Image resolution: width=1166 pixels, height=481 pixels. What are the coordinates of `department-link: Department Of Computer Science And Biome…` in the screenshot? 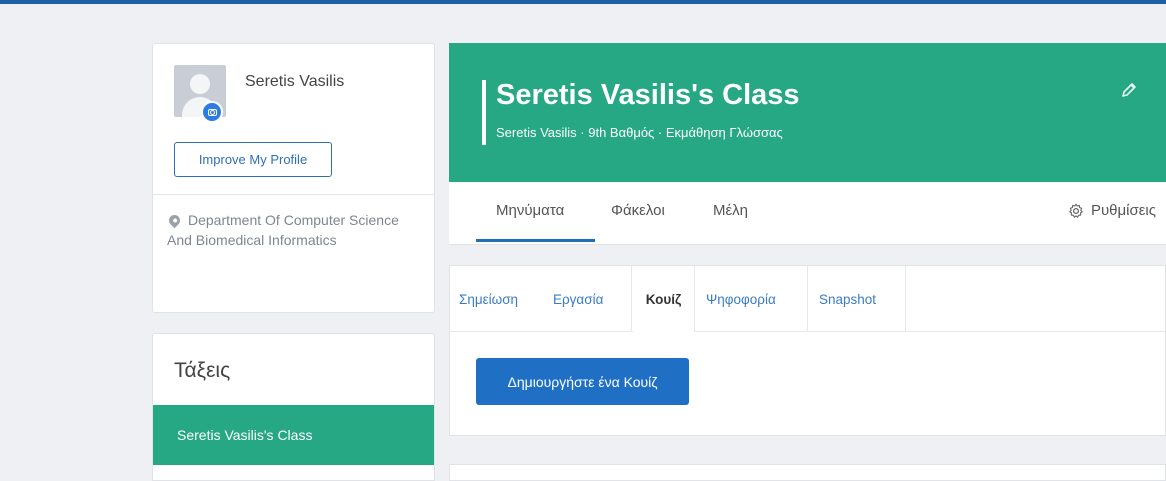 It's located at (291, 230).